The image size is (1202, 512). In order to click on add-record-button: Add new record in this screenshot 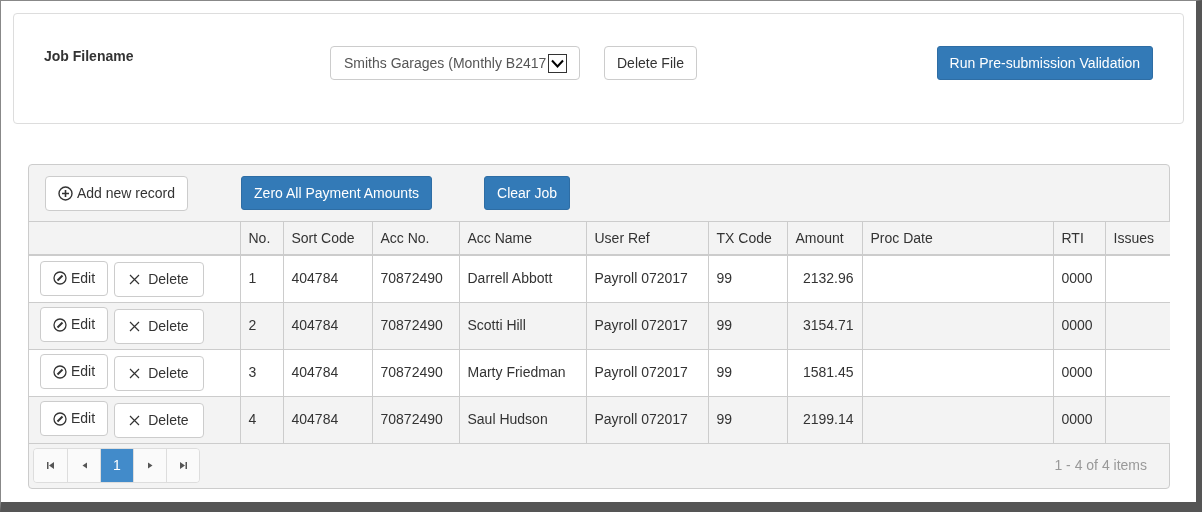, I will do `click(117, 193)`.